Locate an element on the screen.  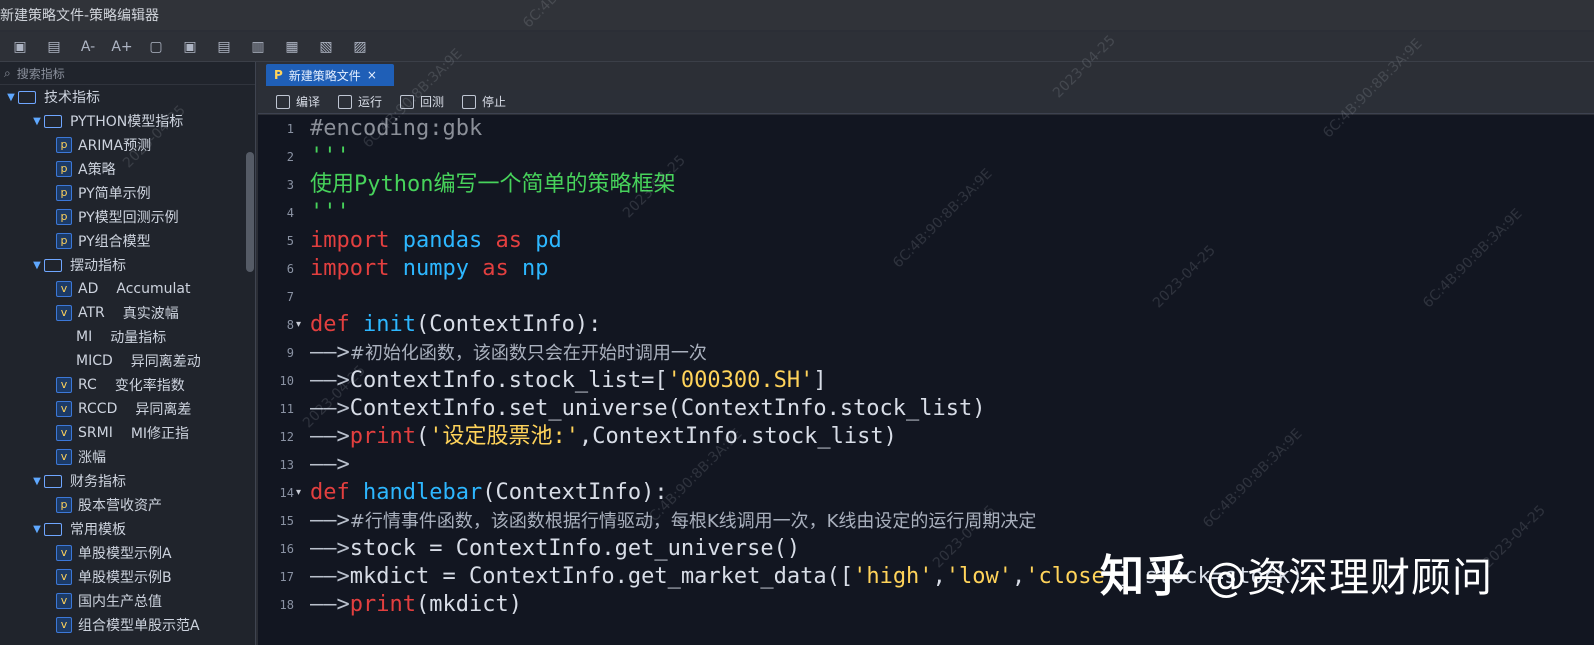
code-line: ——>ContextInfo.stock_list=['000300.SH'] is located at coordinates (945, 381).